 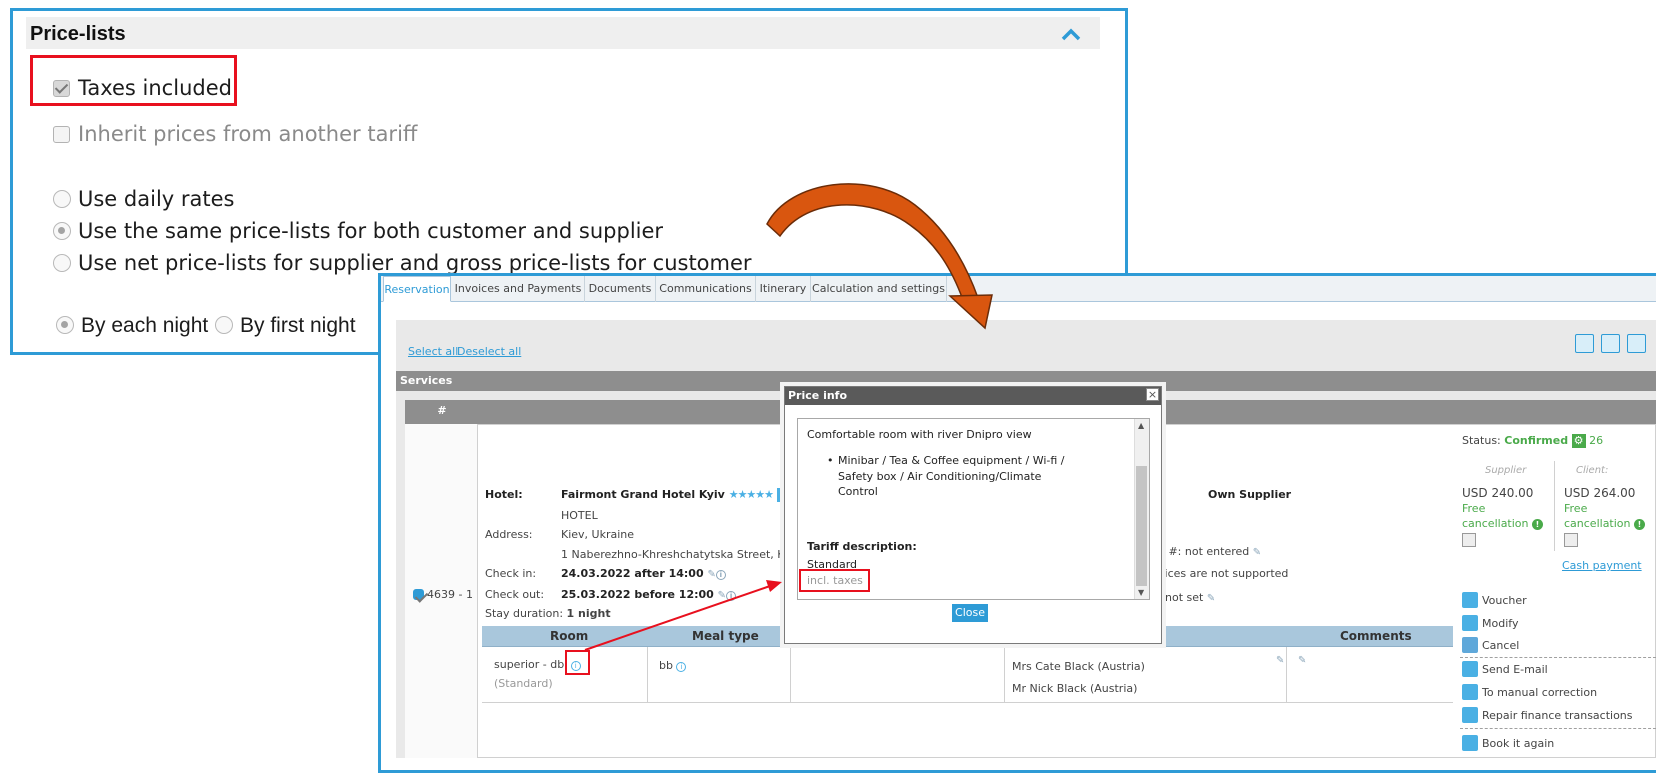 I want to click on annotation-arrows, so click(x=788, y=417).